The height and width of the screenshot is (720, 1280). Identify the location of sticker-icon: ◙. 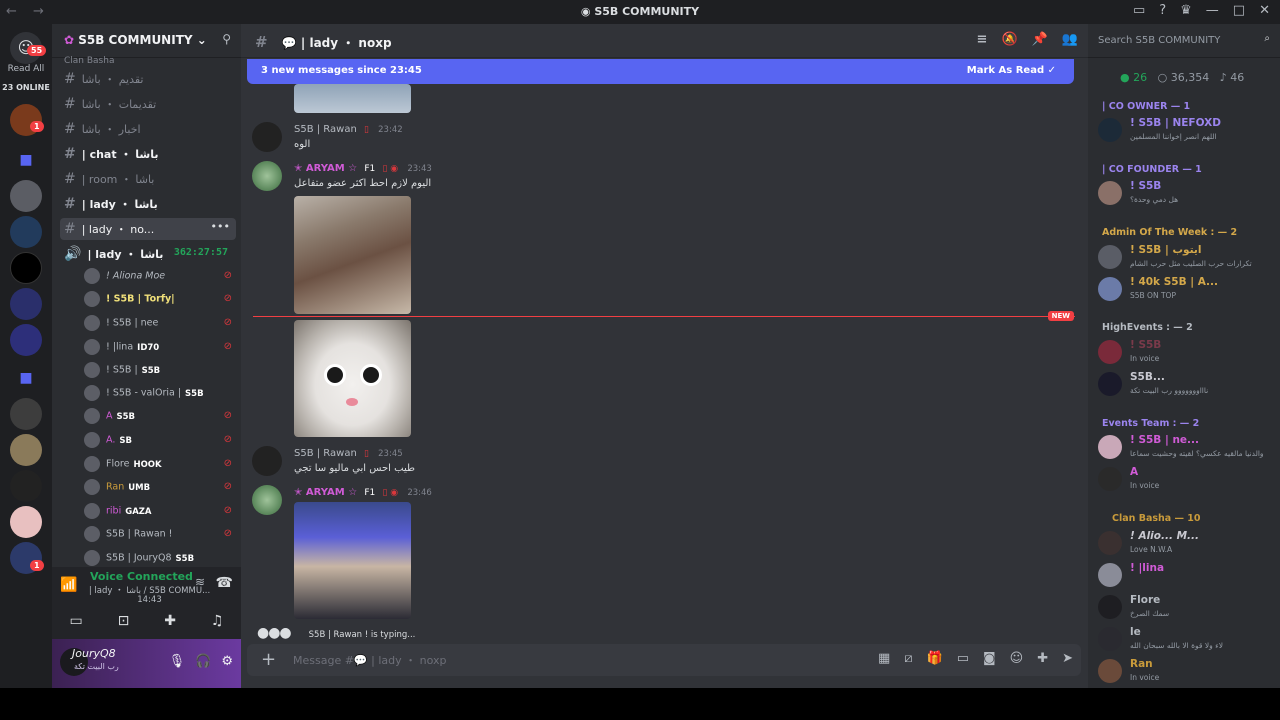
(989, 658).